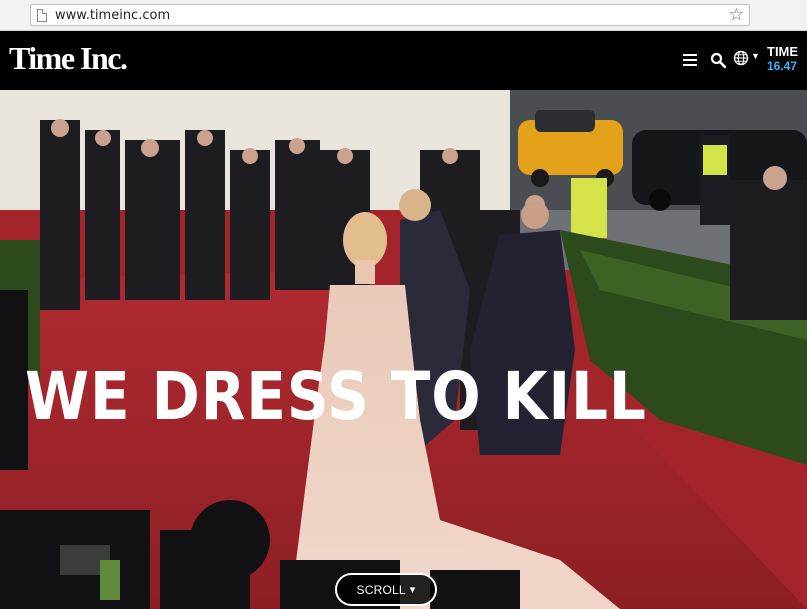 The height and width of the screenshot is (609, 807). Describe the element at coordinates (690, 60) in the screenshot. I see `menu-icon` at that location.